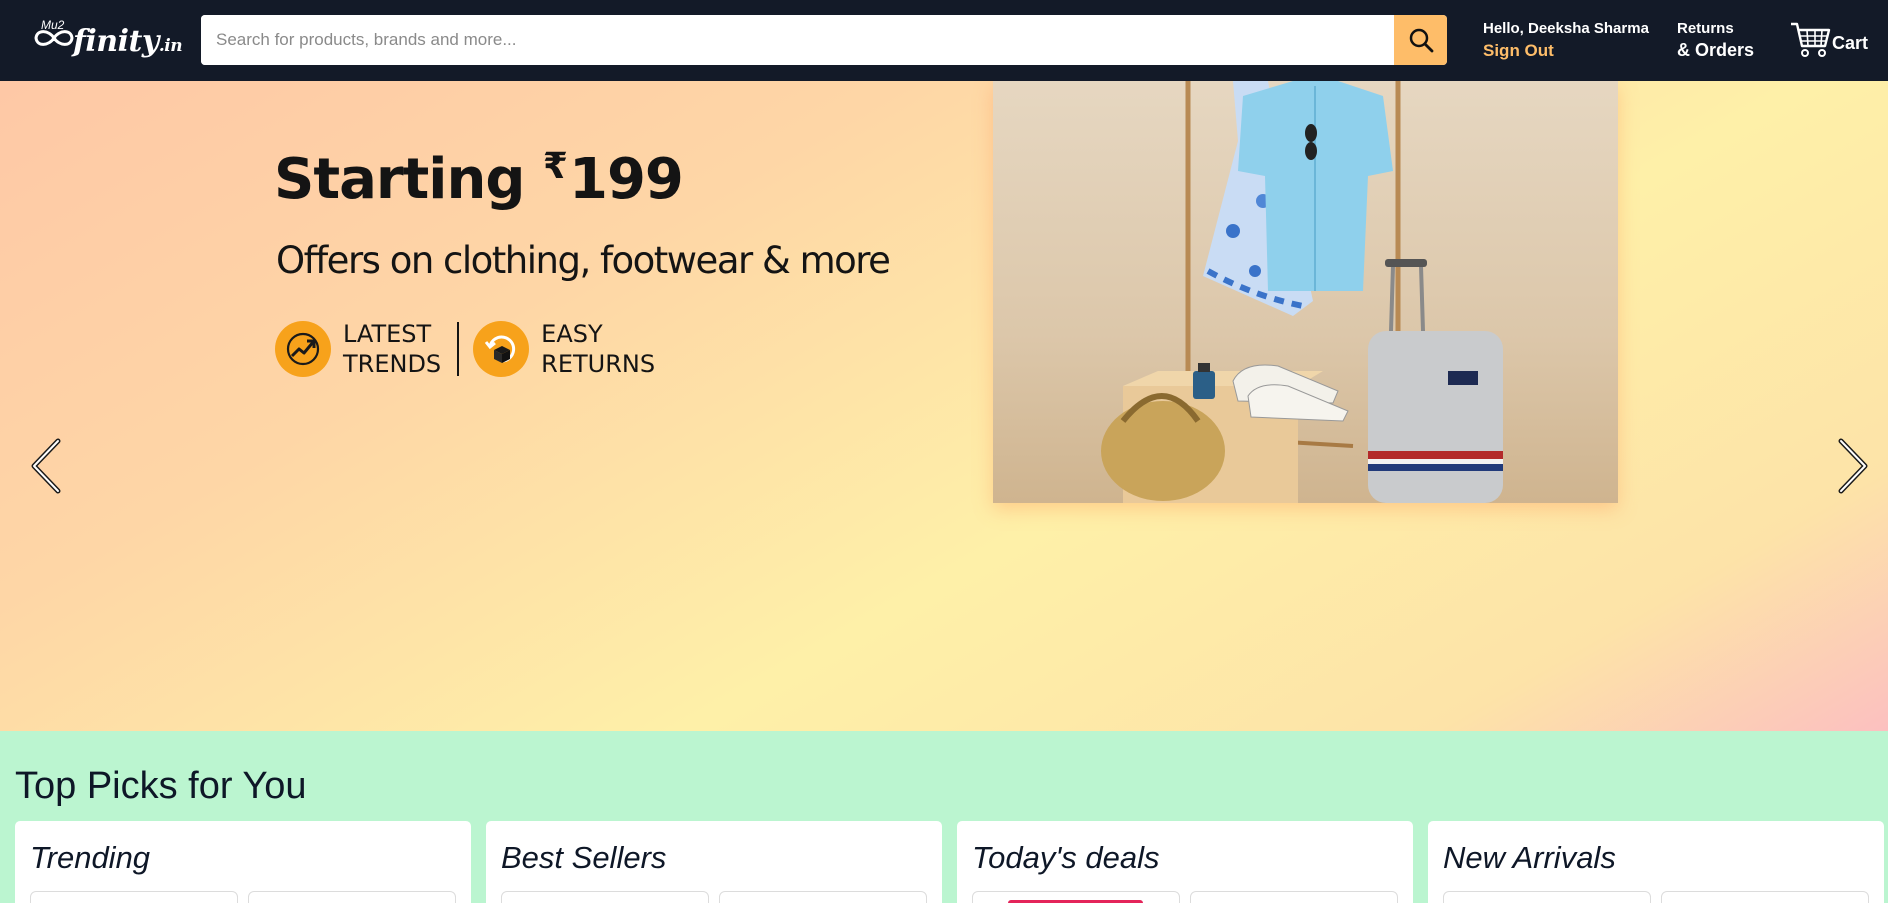 This screenshot has height=903, width=1888. What do you see at coordinates (465, 349) in the screenshot?
I see `hero-badges: LATEST TRENDS EASY RETURNS` at bounding box center [465, 349].